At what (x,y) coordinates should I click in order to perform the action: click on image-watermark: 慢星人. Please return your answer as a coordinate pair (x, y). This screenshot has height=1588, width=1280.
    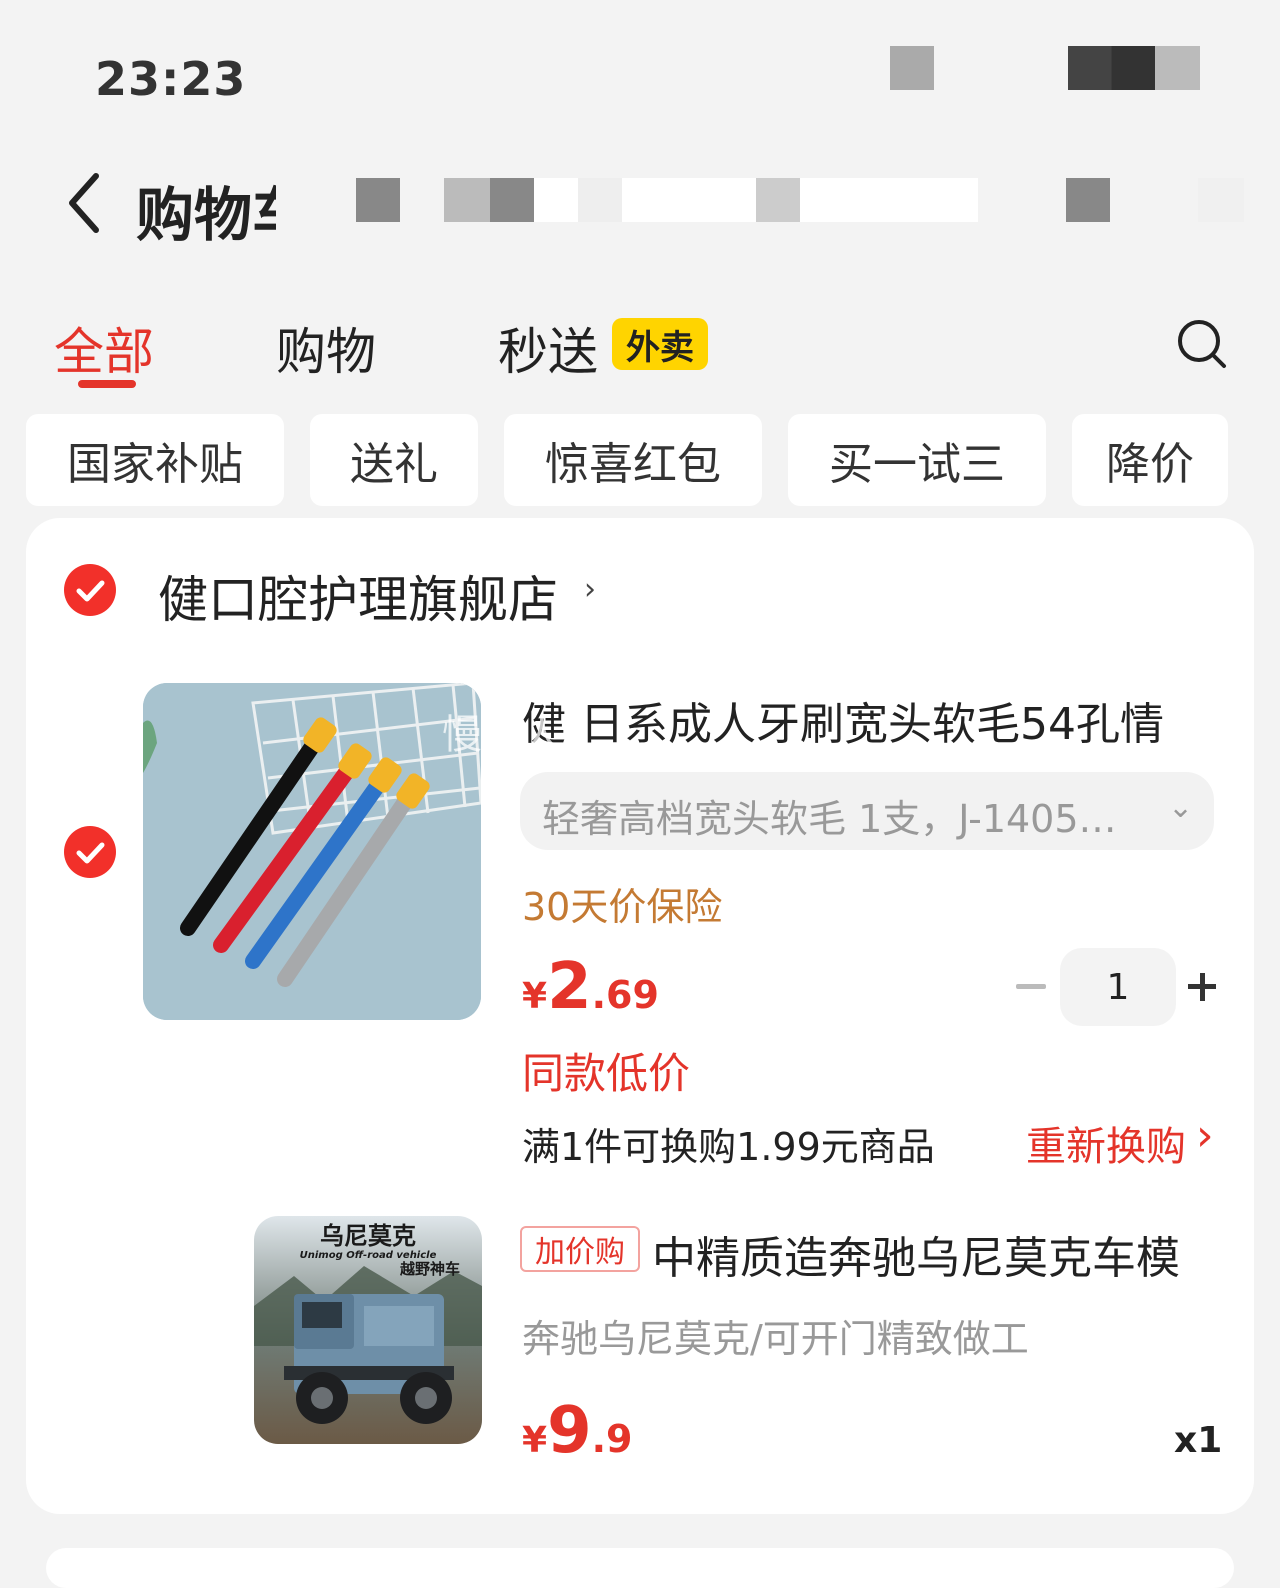
    Looking at the image, I should click on (502, 735).